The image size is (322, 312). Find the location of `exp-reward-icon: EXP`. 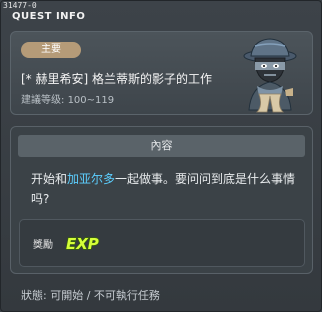

exp-reward-icon: EXP is located at coordinates (82, 243).